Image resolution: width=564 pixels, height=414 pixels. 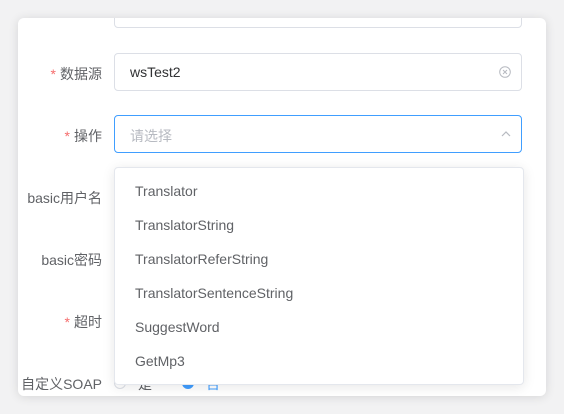 I want to click on basic-password-label: basic密码, so click(x=71, y=260).